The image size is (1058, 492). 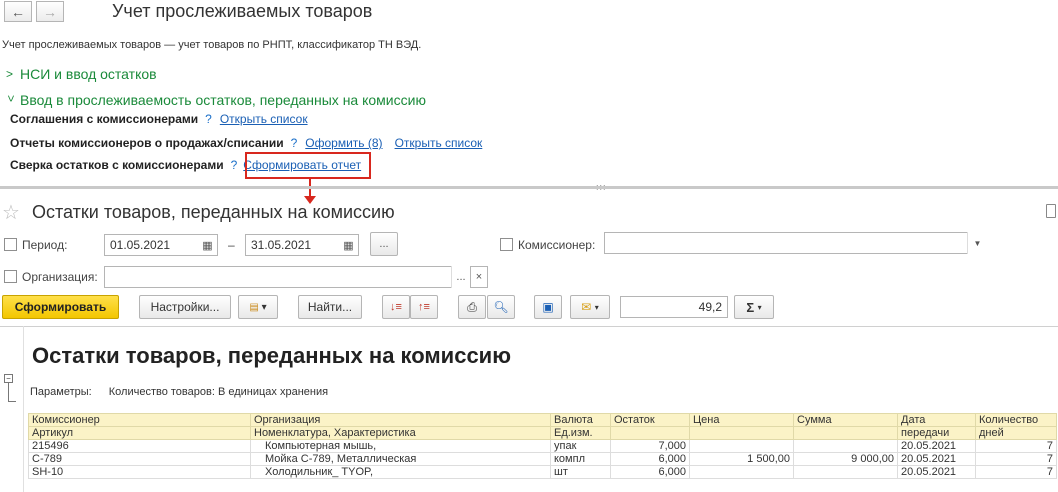 I want to click on report-form-title: Остатки товаров, переданных на комиссию, so click(x=213, y=212).